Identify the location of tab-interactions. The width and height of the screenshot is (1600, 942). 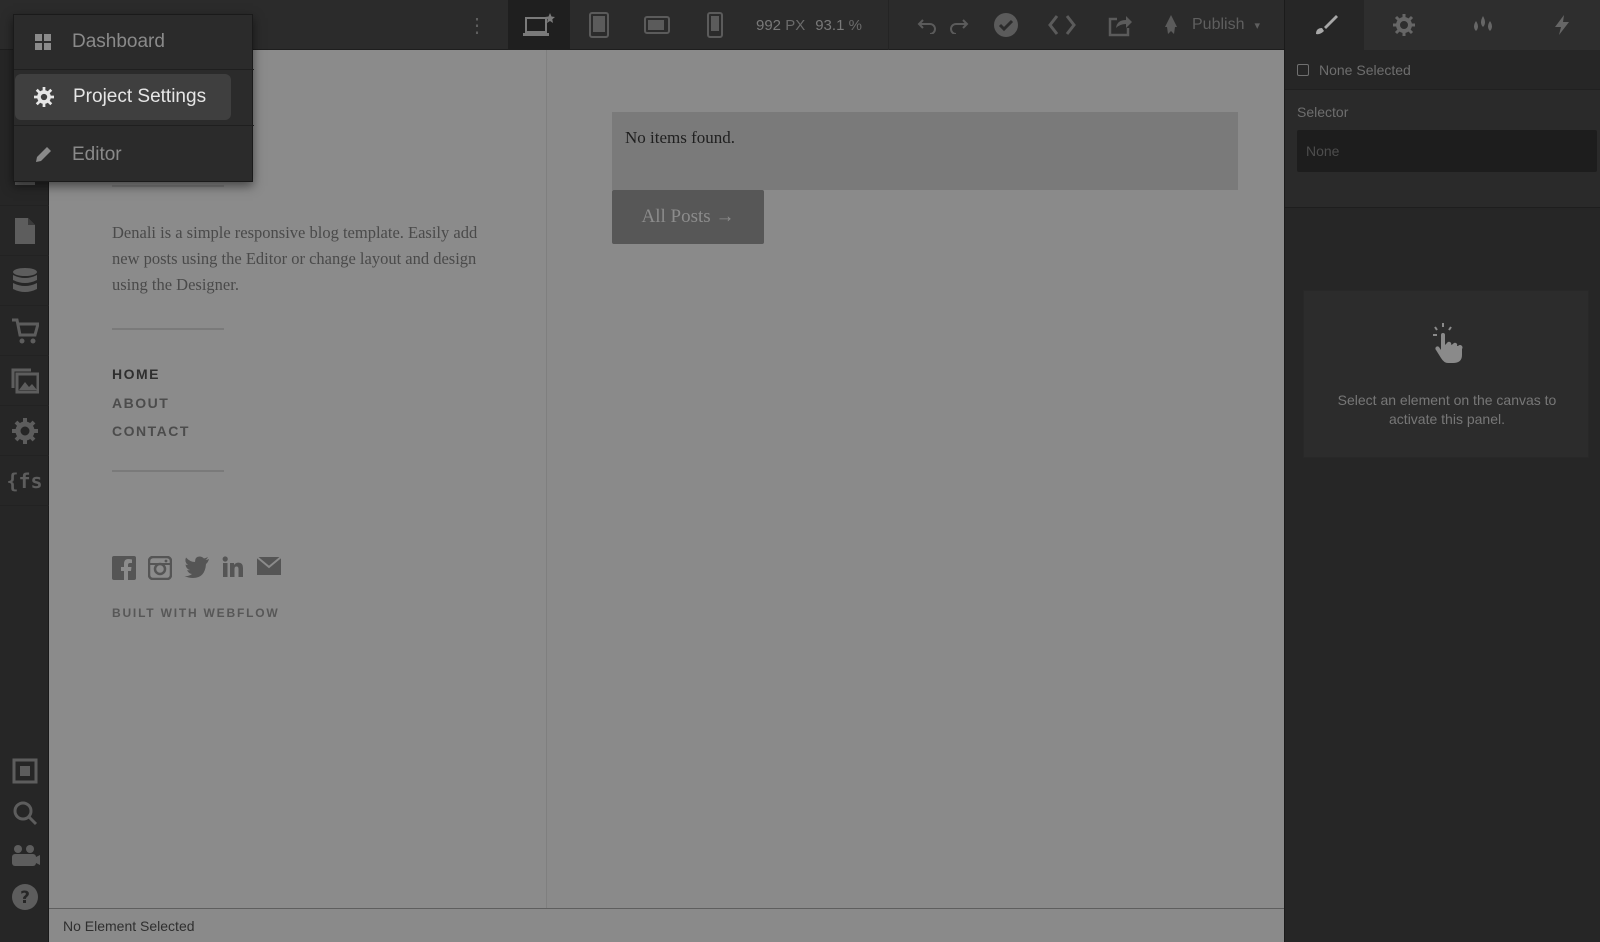
(1561, 25).